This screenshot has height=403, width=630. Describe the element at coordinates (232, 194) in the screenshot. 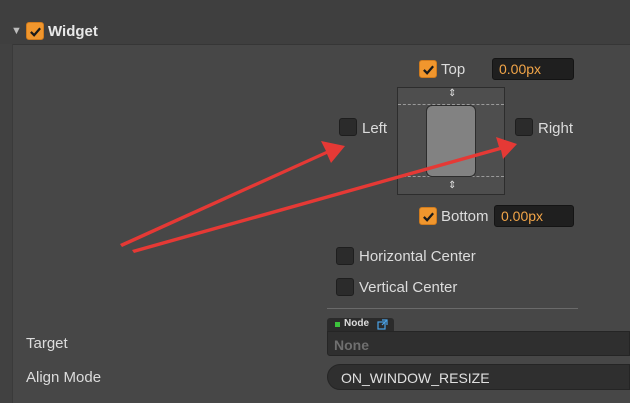

I see `annotation-arrow-icon` at that location.